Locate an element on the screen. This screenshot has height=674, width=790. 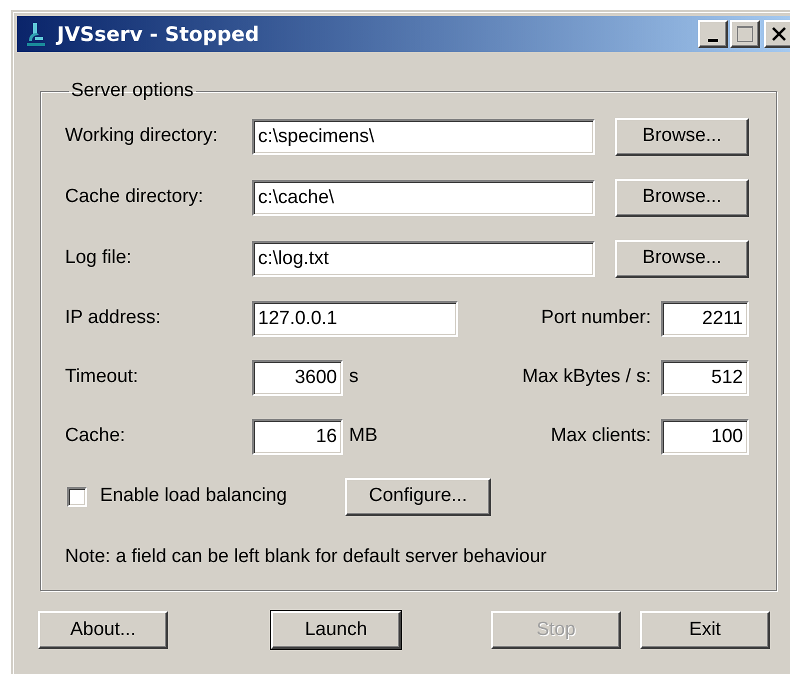
minimize-button is located at coordinates (713, 34).